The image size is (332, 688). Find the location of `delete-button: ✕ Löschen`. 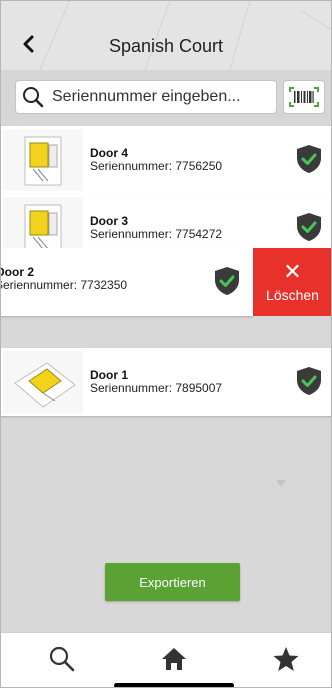

delete-button: ✕ Löschen is located at coordinates (292, 282).